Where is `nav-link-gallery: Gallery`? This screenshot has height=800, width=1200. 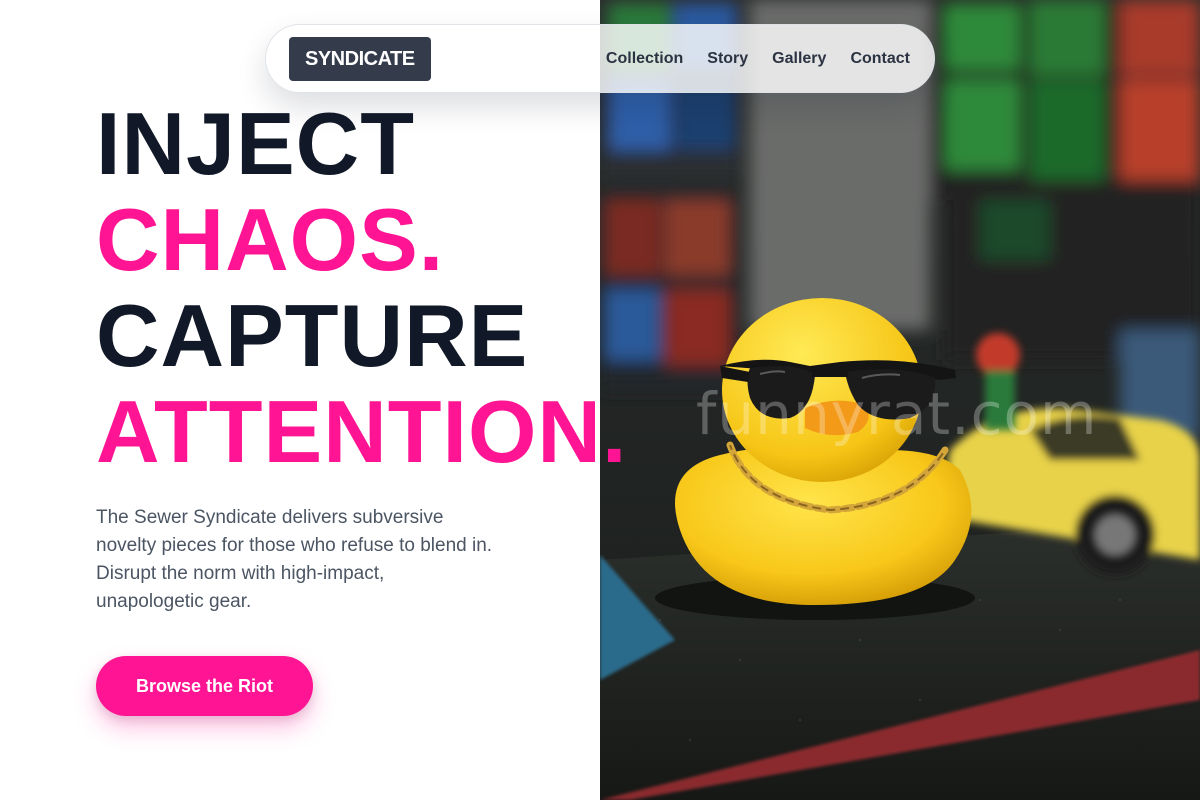
nav-link-gallery: Gallery is located at coordinates (799, 59).